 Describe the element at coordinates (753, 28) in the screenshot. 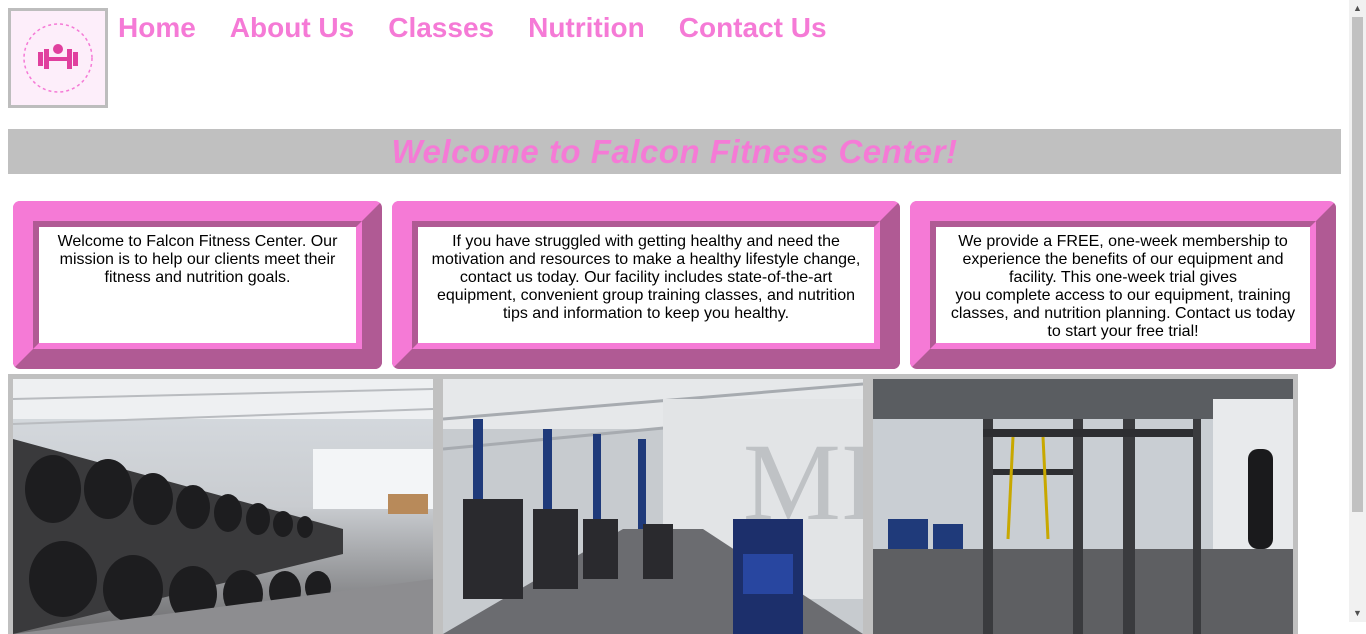

I see `nav-contact-link: Contact Us` at that location.